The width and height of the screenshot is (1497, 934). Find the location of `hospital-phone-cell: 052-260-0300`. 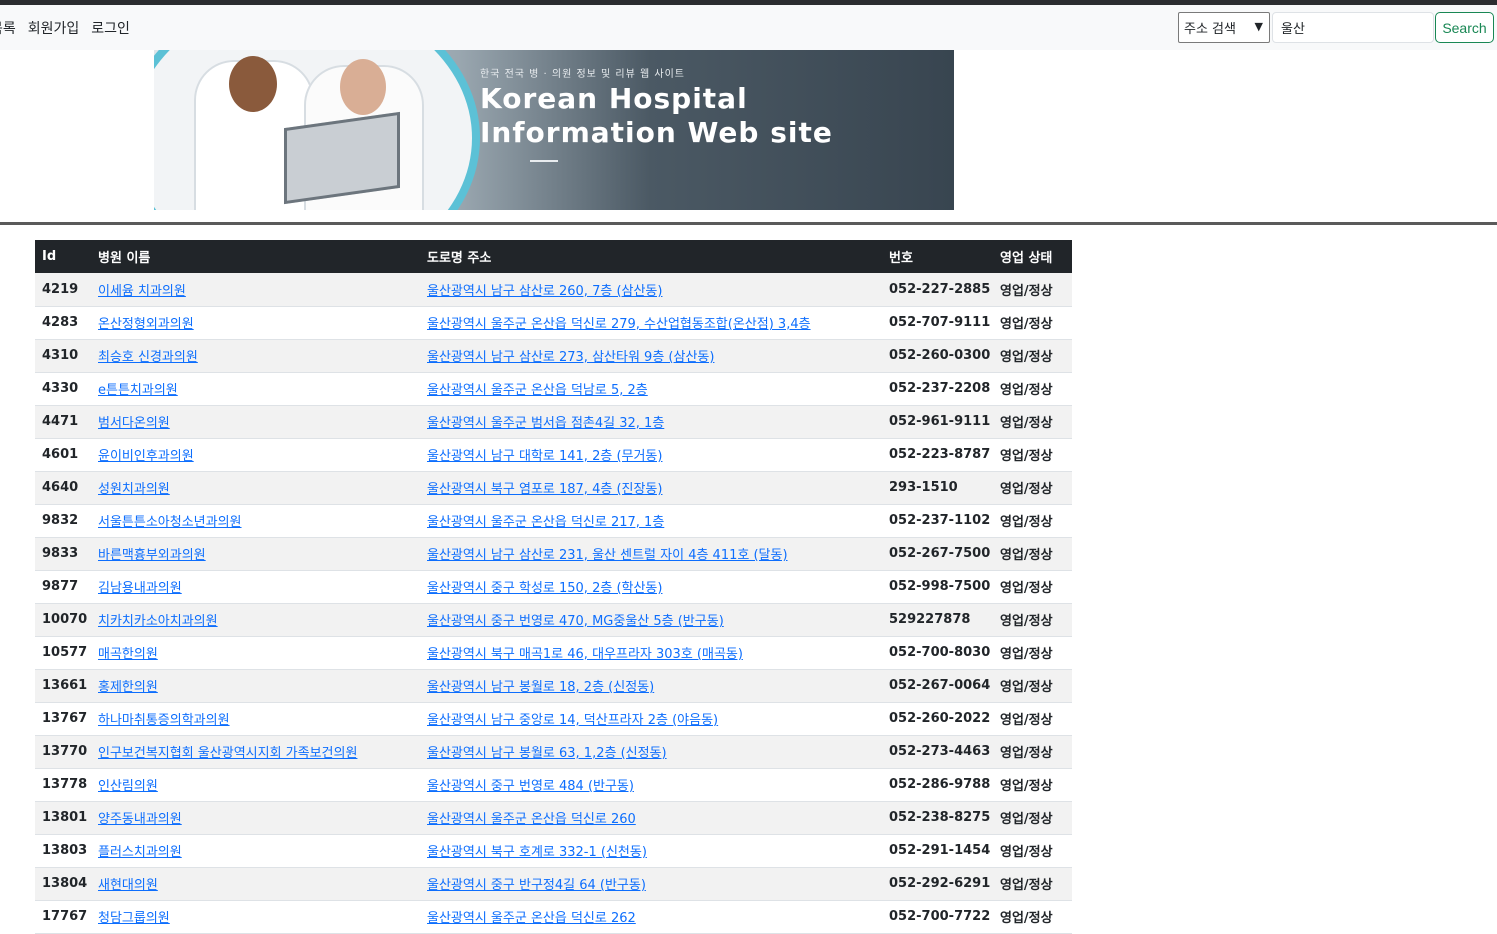

hospital-phone-cell: 052-260-0300 is located at coordinates (937, 356).